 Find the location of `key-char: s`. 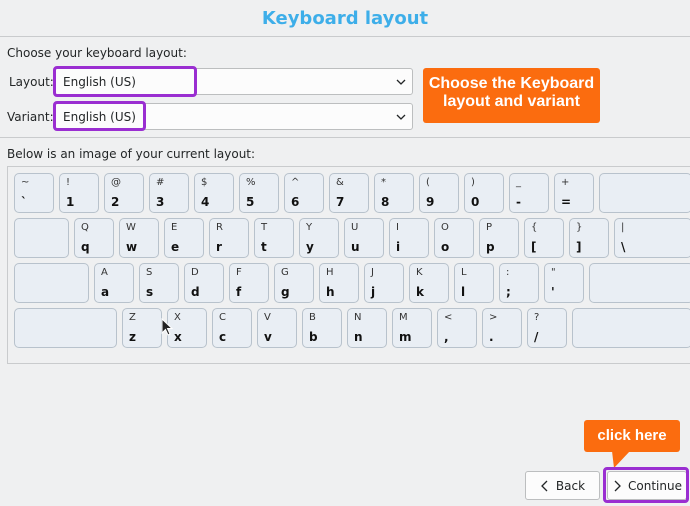

key-char: s is located at coordinates (150, 292).